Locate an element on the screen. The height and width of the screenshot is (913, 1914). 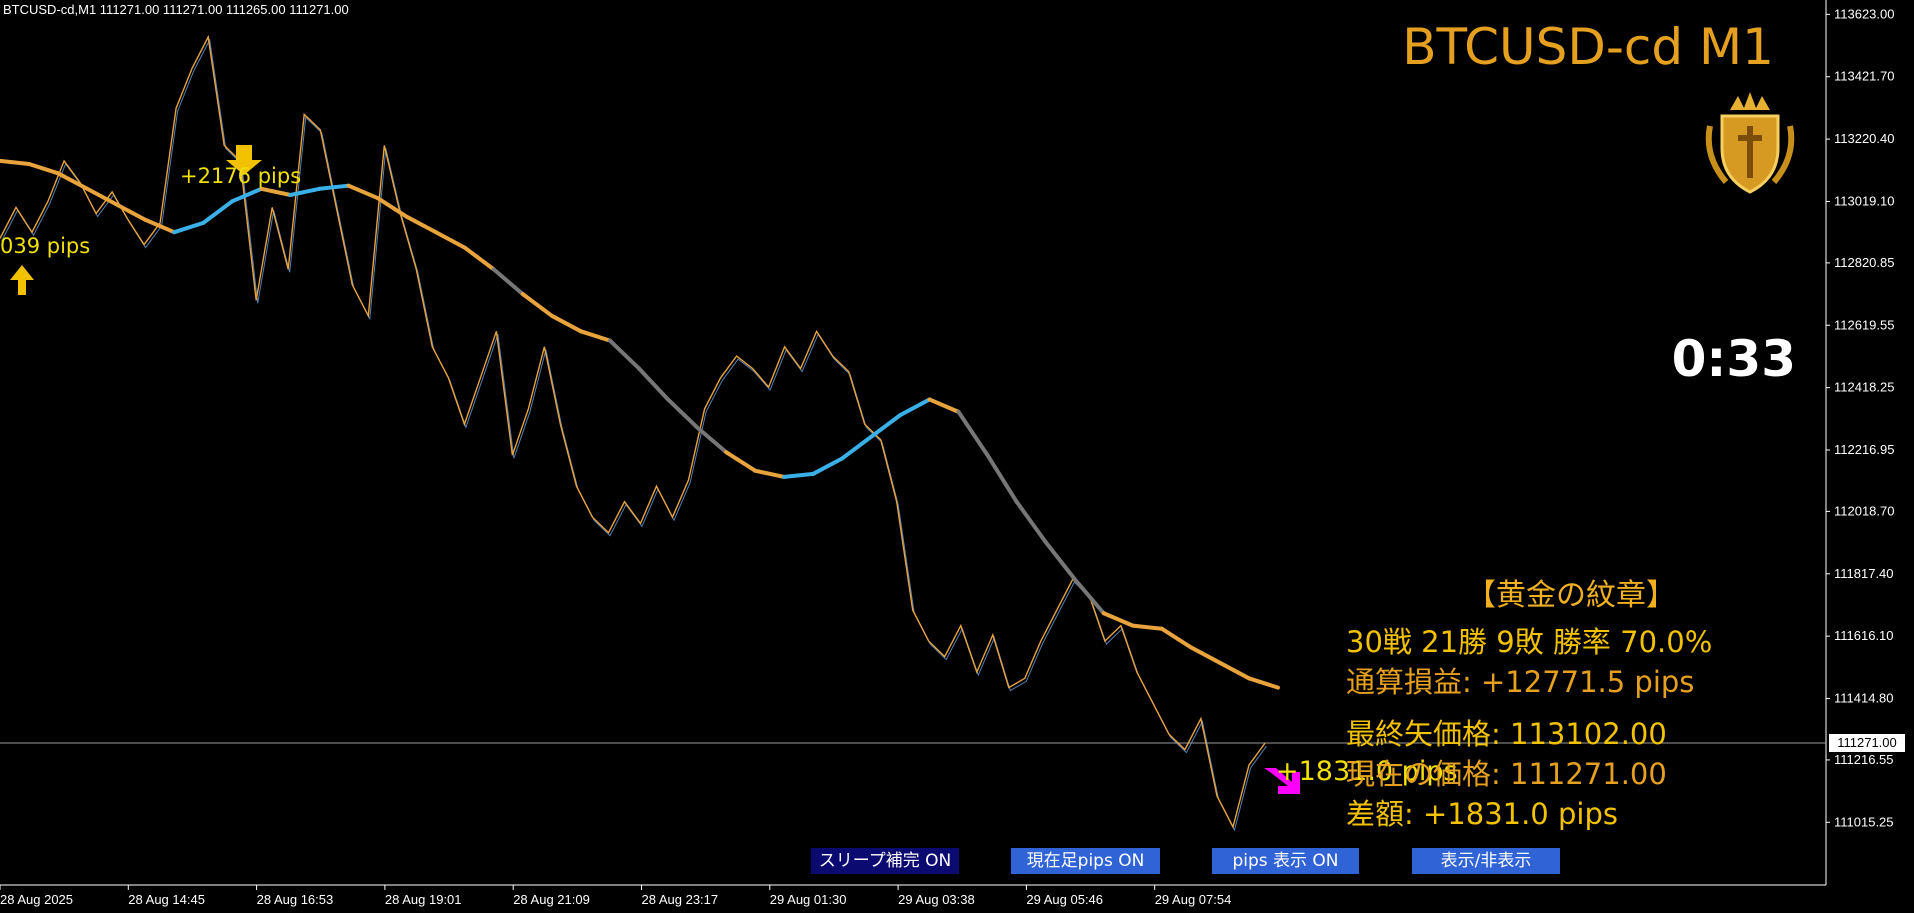
x-tick-label: 28 Aug 19:01 is located at coordinates (423, 899).